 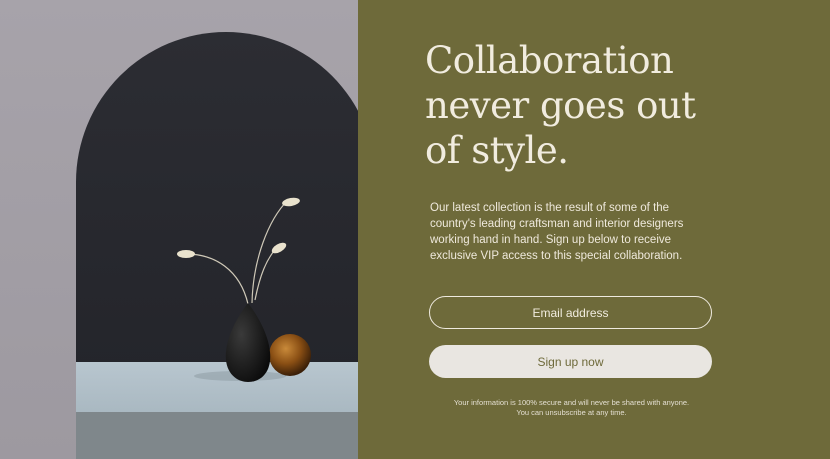 What do you see at coordinates (570, 361) in the screenshot?
I see `sign-up-button: Sign up now` at bounding box center [570, 361].